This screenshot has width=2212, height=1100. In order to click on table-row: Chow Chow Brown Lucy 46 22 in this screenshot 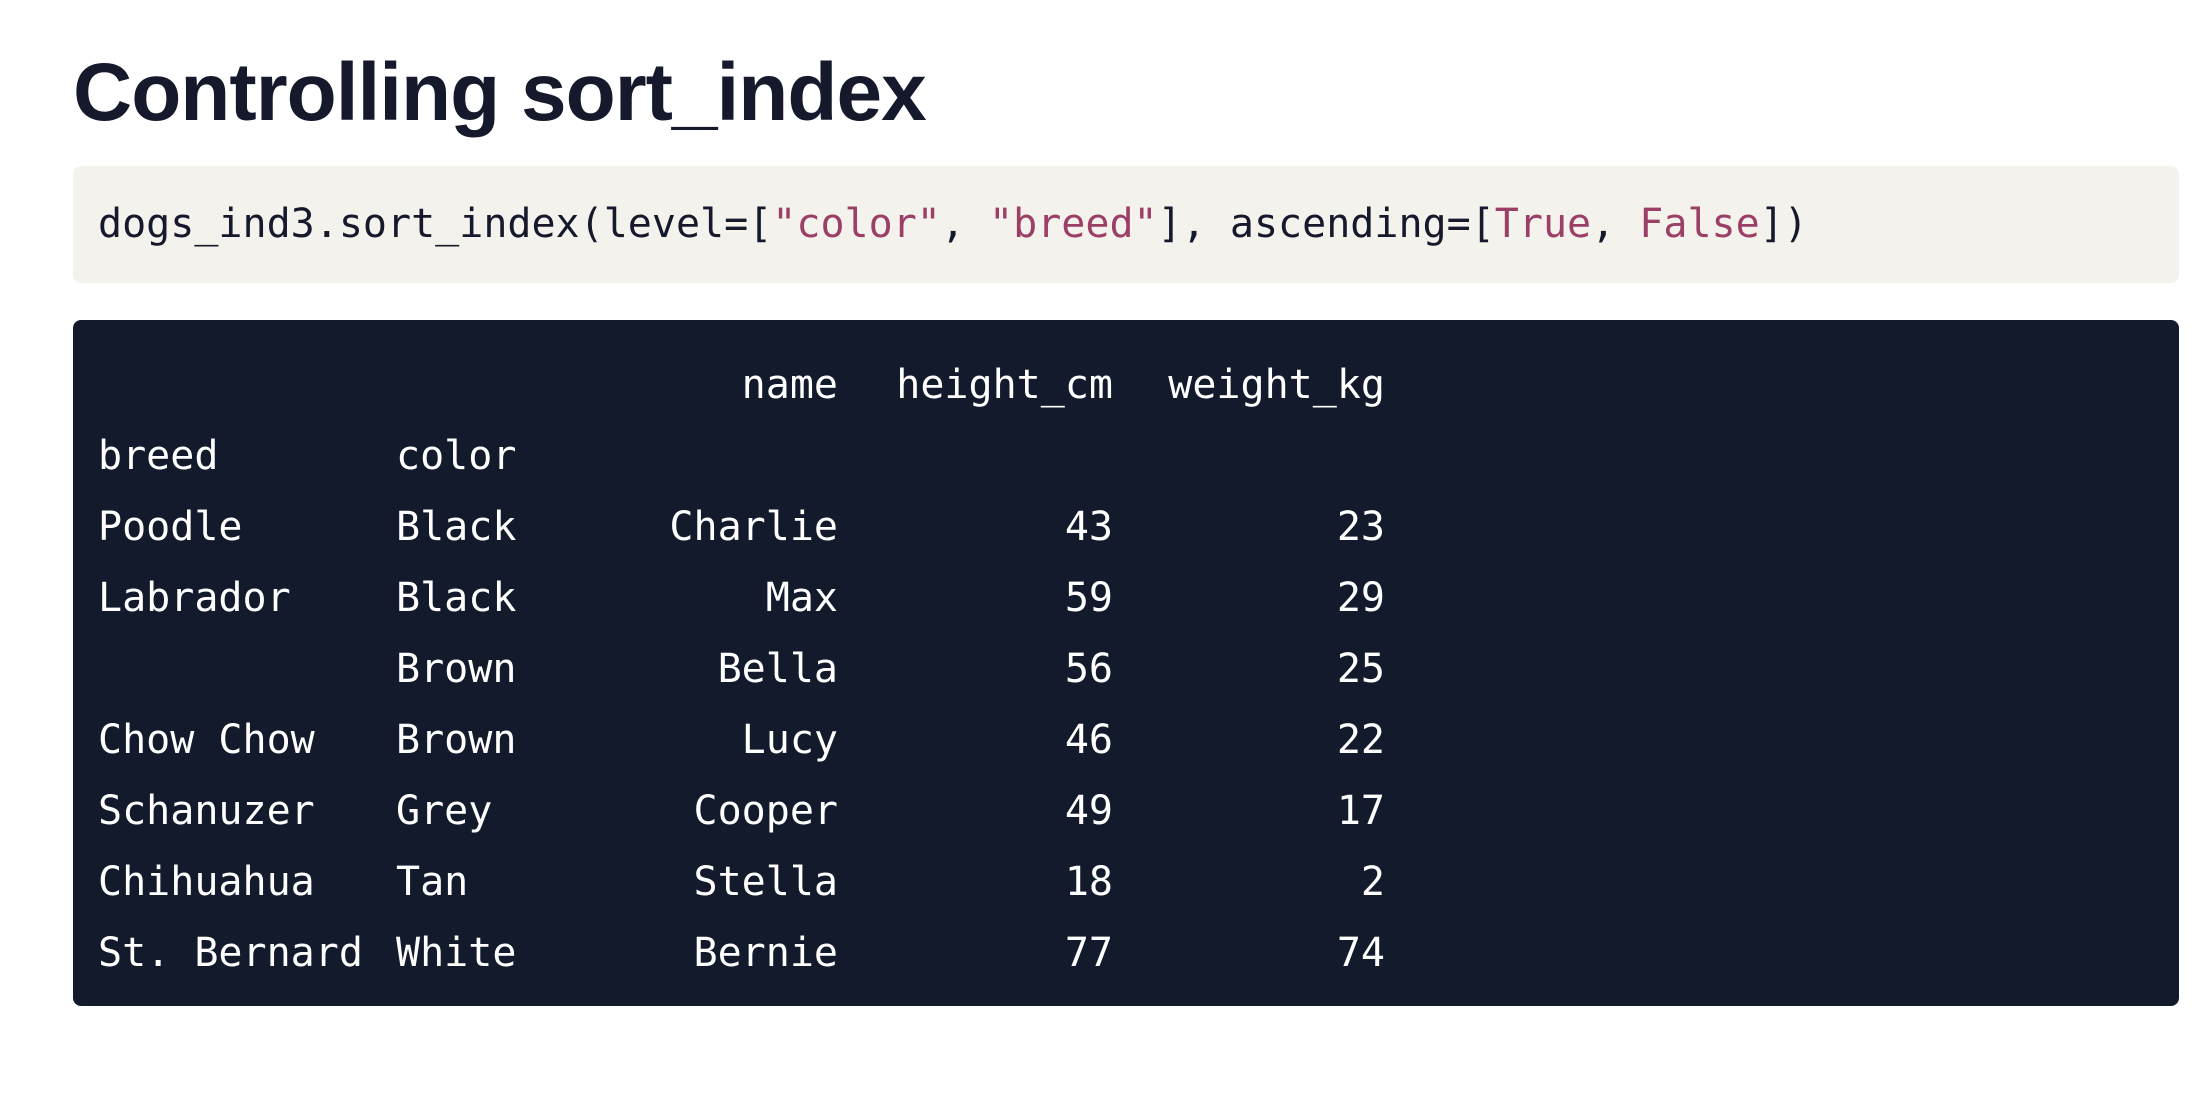, I will do `click(741, 740)`.